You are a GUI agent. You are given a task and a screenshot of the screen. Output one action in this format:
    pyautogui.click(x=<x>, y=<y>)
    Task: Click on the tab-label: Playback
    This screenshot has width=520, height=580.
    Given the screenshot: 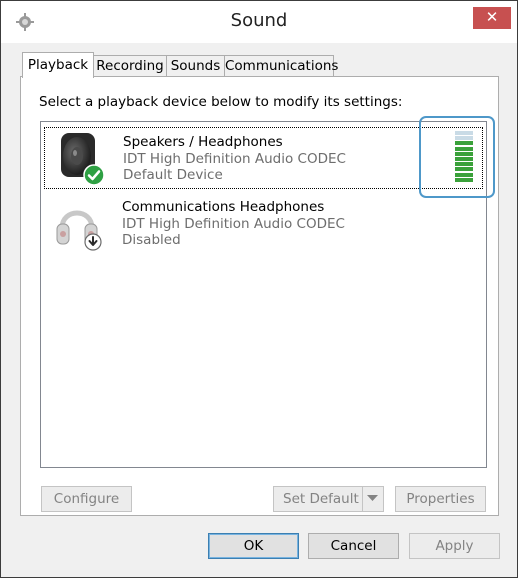 What is the action you would take?
    pyautogui.click(x=58, y=65)
    